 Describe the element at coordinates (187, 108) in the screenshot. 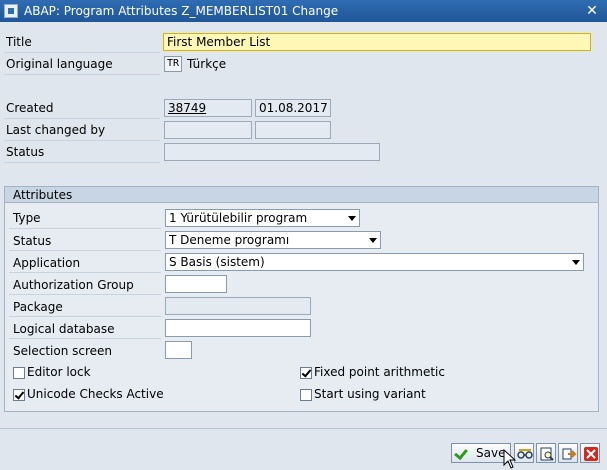

I see `created-by-value: 38749` at that location.